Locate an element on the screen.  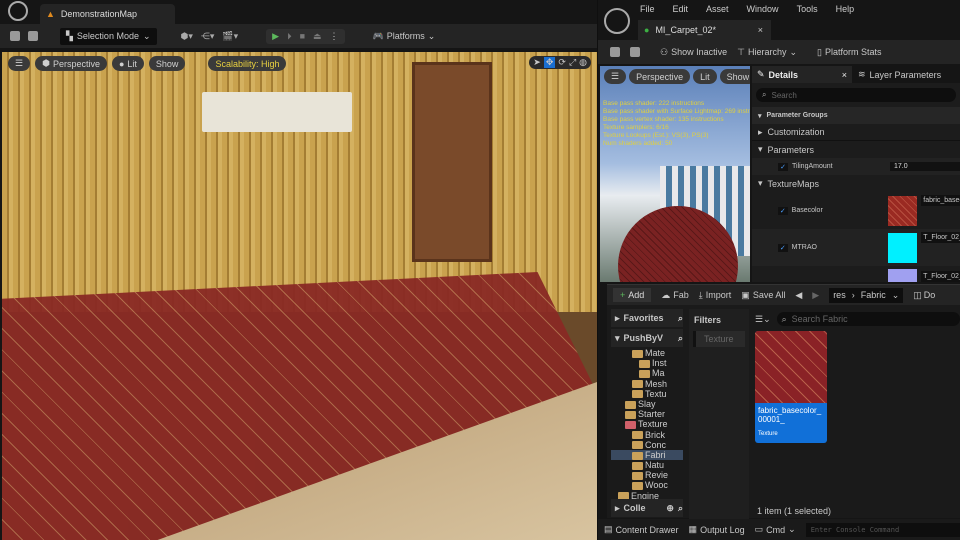
rotate-icon: ⟳ is located at coordinates (562, 62).